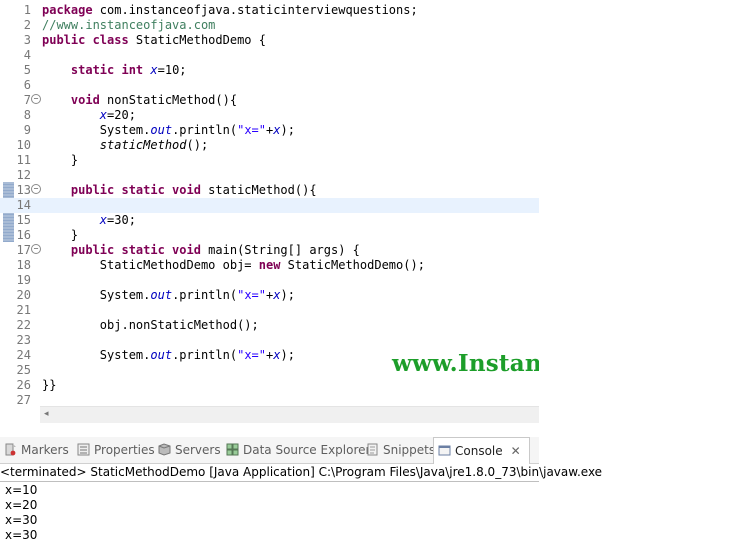 The height and width of the screenshot is (552, 750). What do you see at coordinates (164, 449) in the screenshot?
I see `servers-icon` at bounding box center [164, 449].